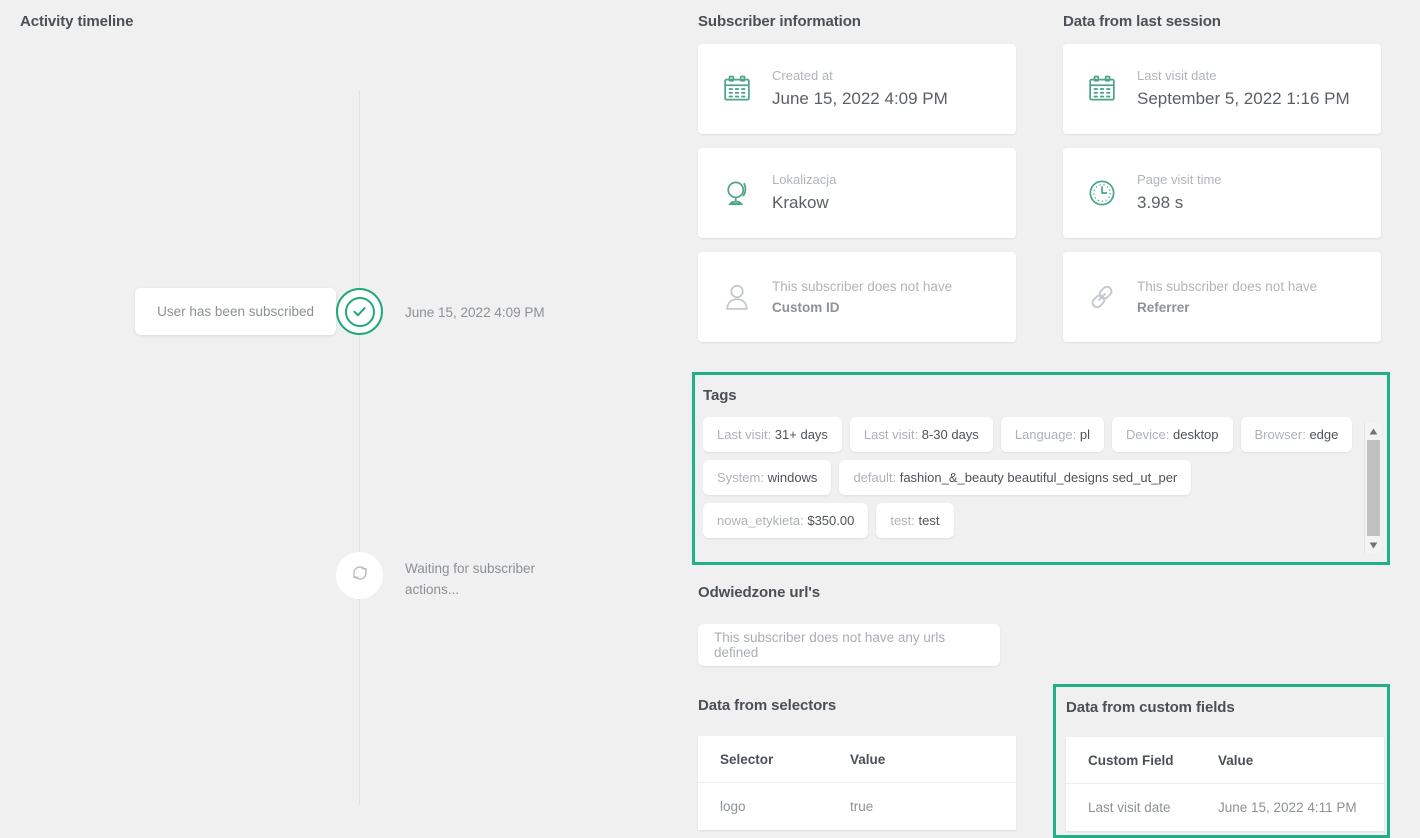 The width and height of the screenshot is (1420, 838). Describe the element at coordinates (1195, 434) in the screenshot. I see `tag-value: desktop` at that location.